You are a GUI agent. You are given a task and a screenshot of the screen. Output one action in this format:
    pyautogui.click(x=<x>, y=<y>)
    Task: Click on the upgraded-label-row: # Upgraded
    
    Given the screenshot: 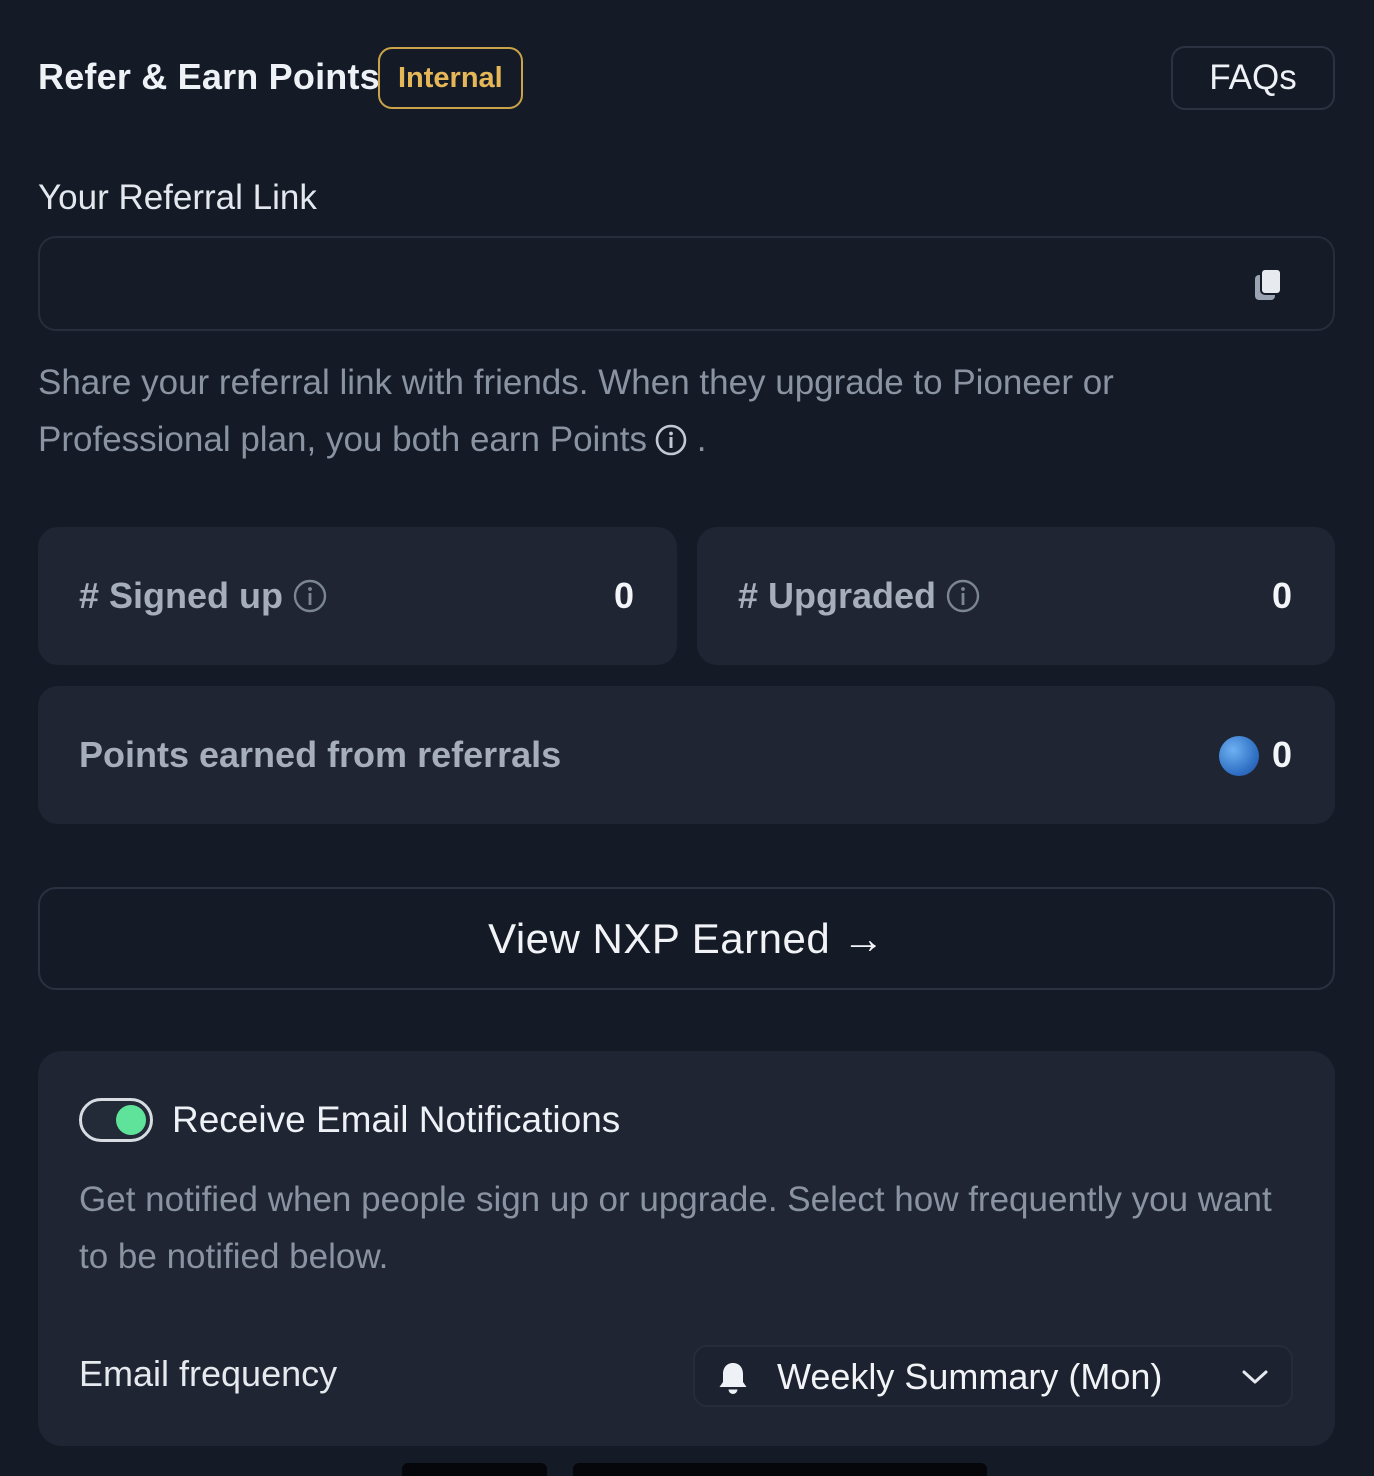 What is the action you would take?
    pyautogui.click(x=859, y=596)
    